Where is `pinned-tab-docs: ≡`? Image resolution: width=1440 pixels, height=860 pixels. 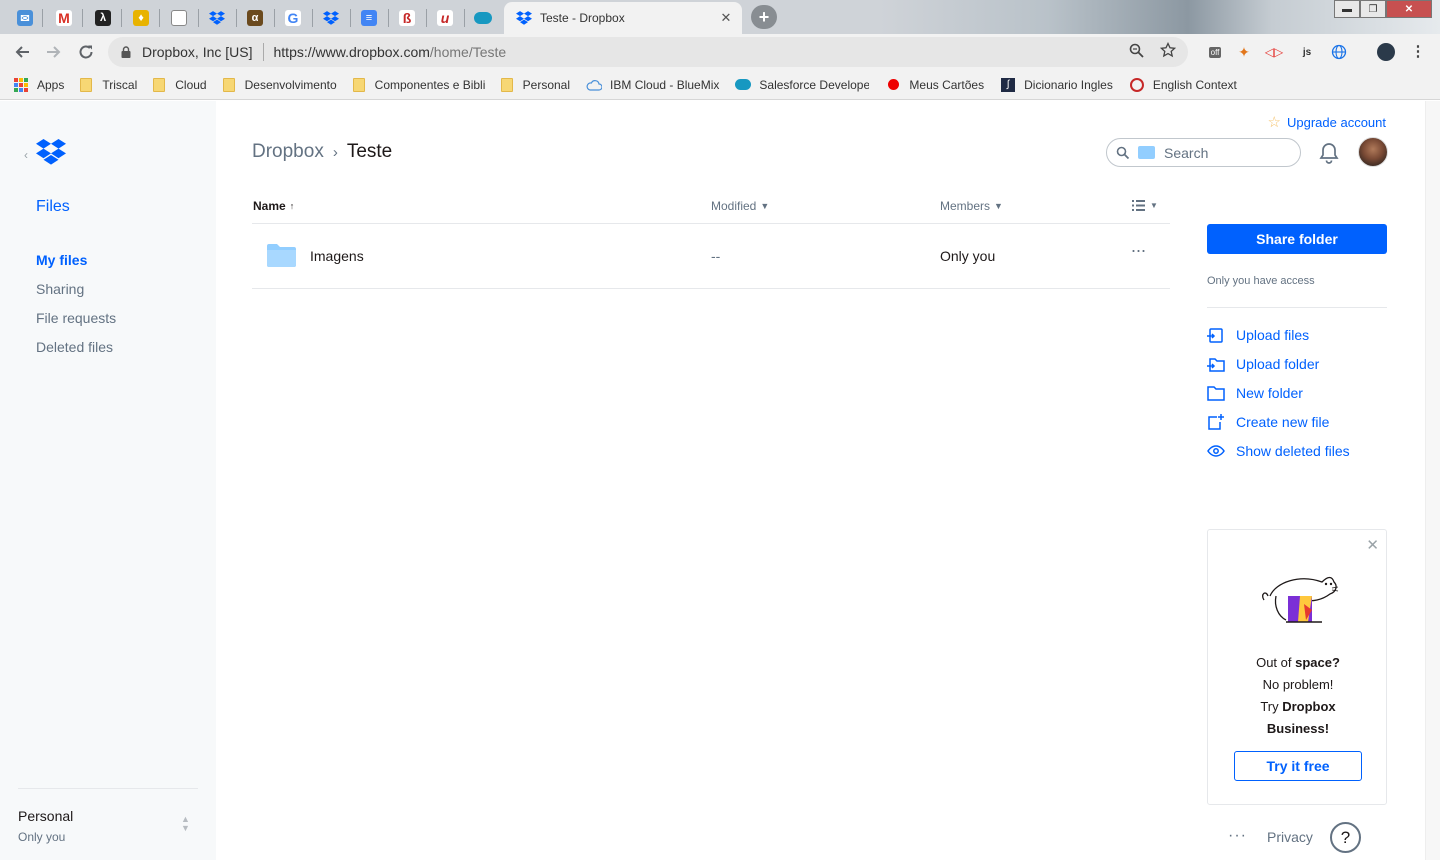
pinned-tab-docs: ≡ is located at coordinates (369, 18).